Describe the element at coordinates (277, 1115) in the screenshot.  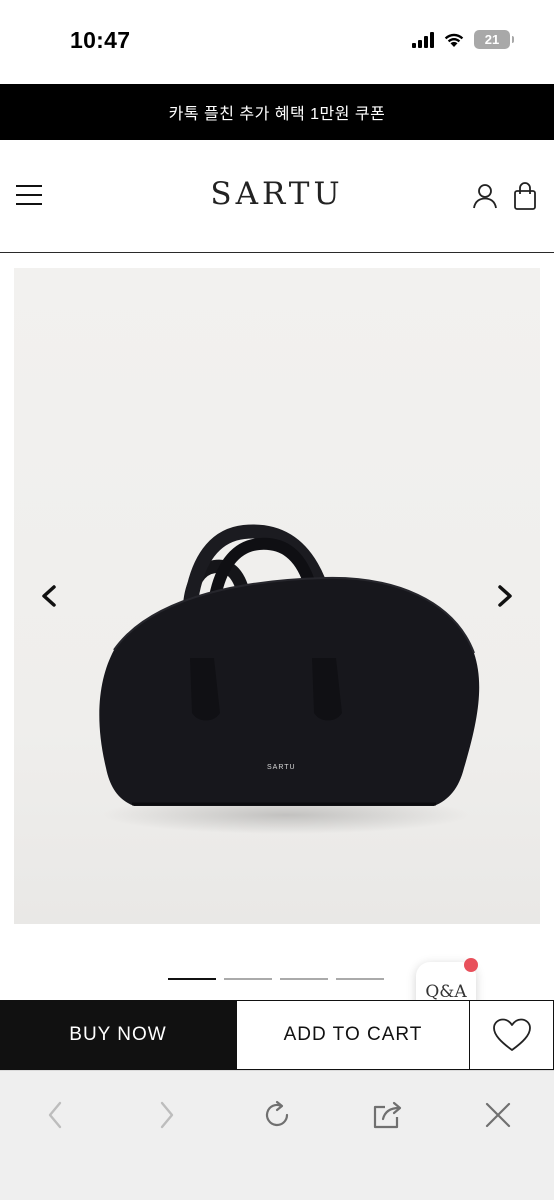
I see `reload-icon` at that location.